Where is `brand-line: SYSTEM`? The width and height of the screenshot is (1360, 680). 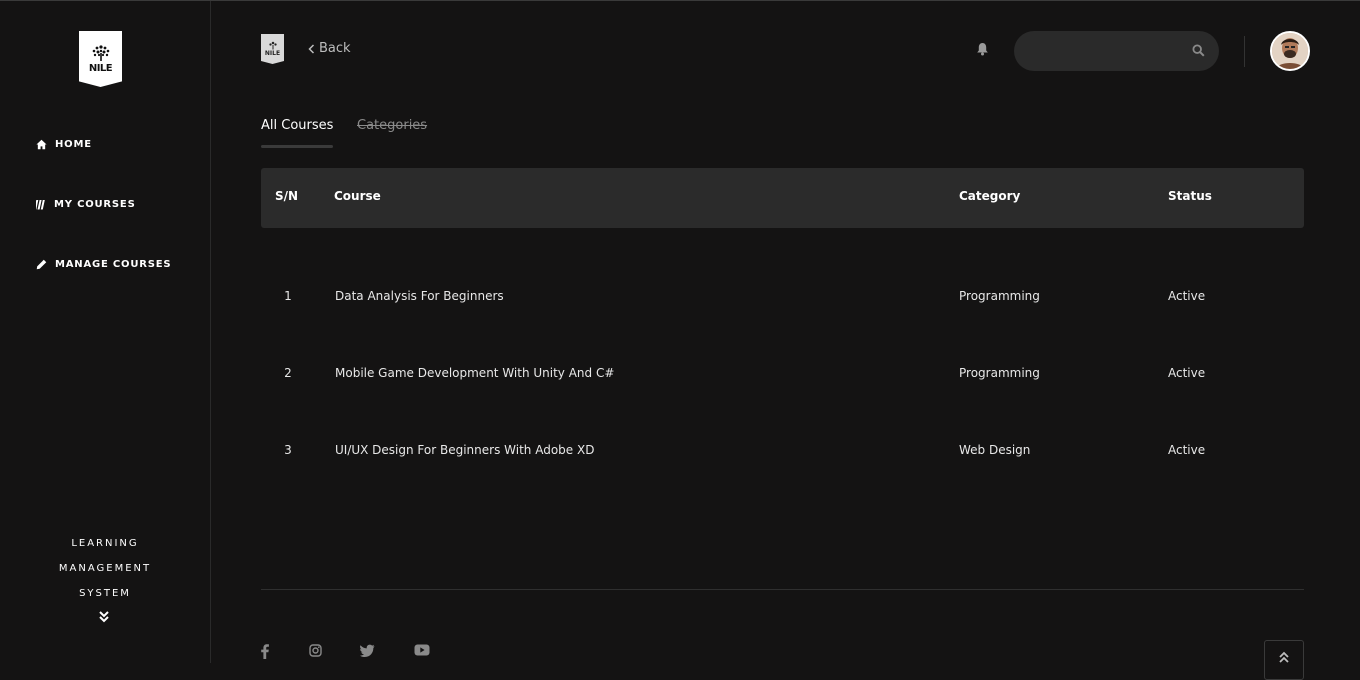 brand-line: SYSTEM is located at coordinates (105, 593).